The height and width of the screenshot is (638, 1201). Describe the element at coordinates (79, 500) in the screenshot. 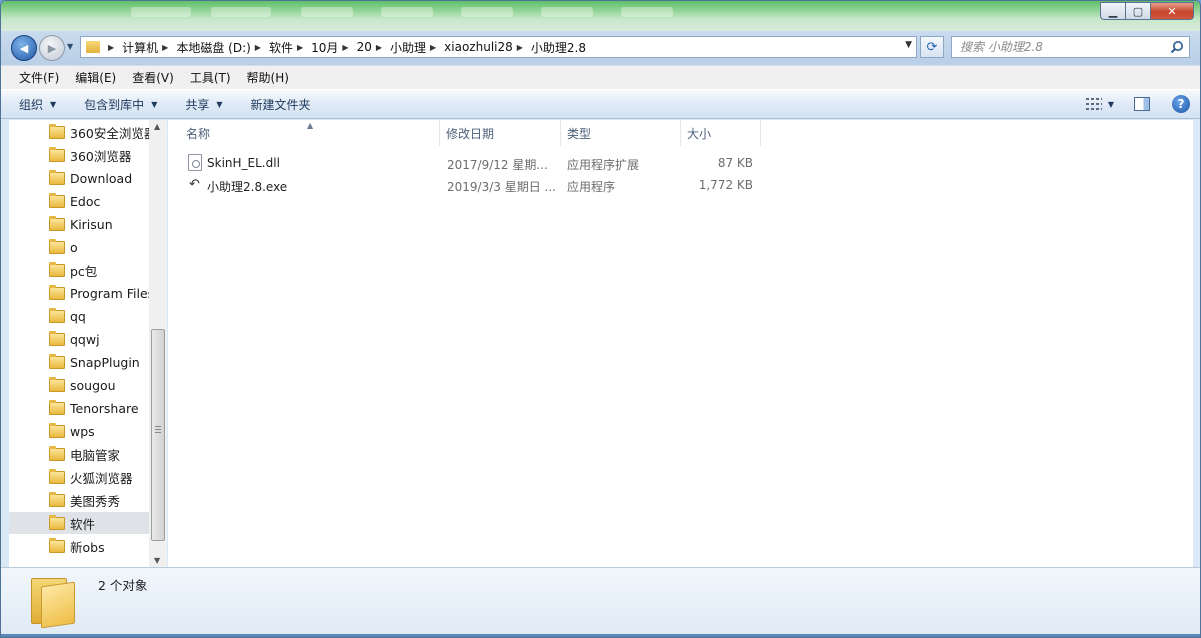

I see `sidebar-item: 美图秀秀` at that location.